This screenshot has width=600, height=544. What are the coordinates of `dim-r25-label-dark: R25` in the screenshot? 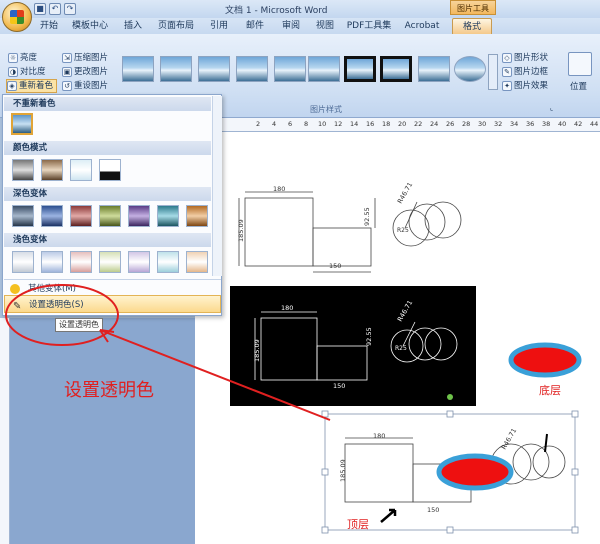 It's located at (401, 348).